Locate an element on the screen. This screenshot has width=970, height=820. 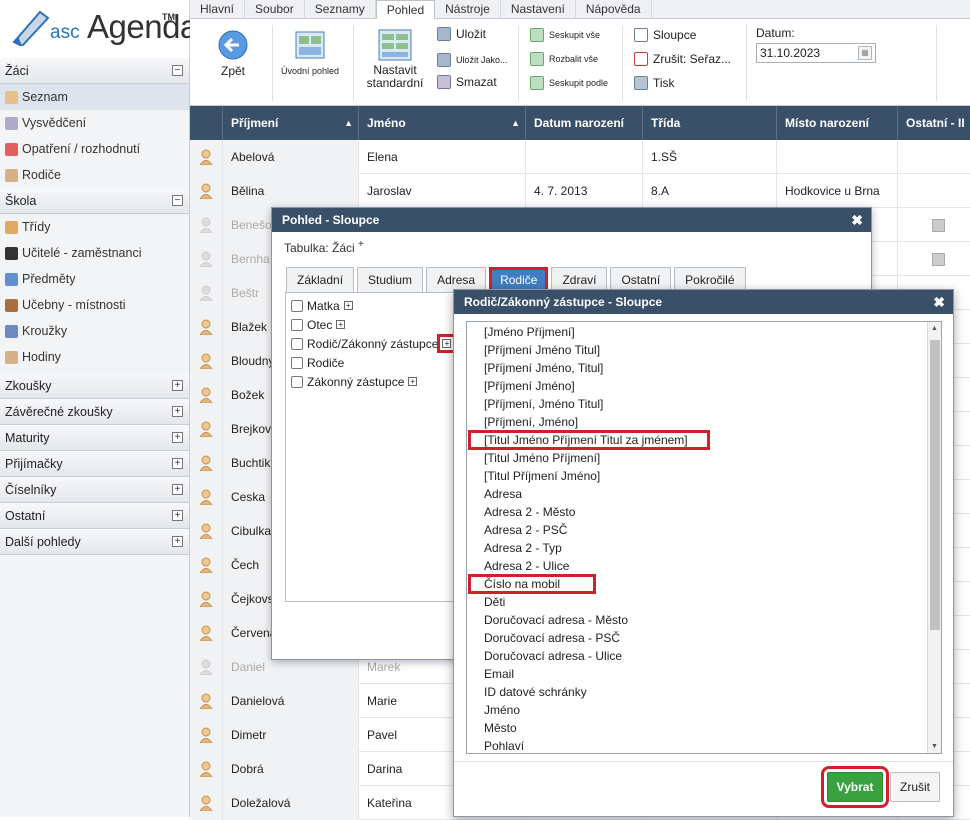
scrollbar: ▲ ▼ is located at coordinates (934, 537).